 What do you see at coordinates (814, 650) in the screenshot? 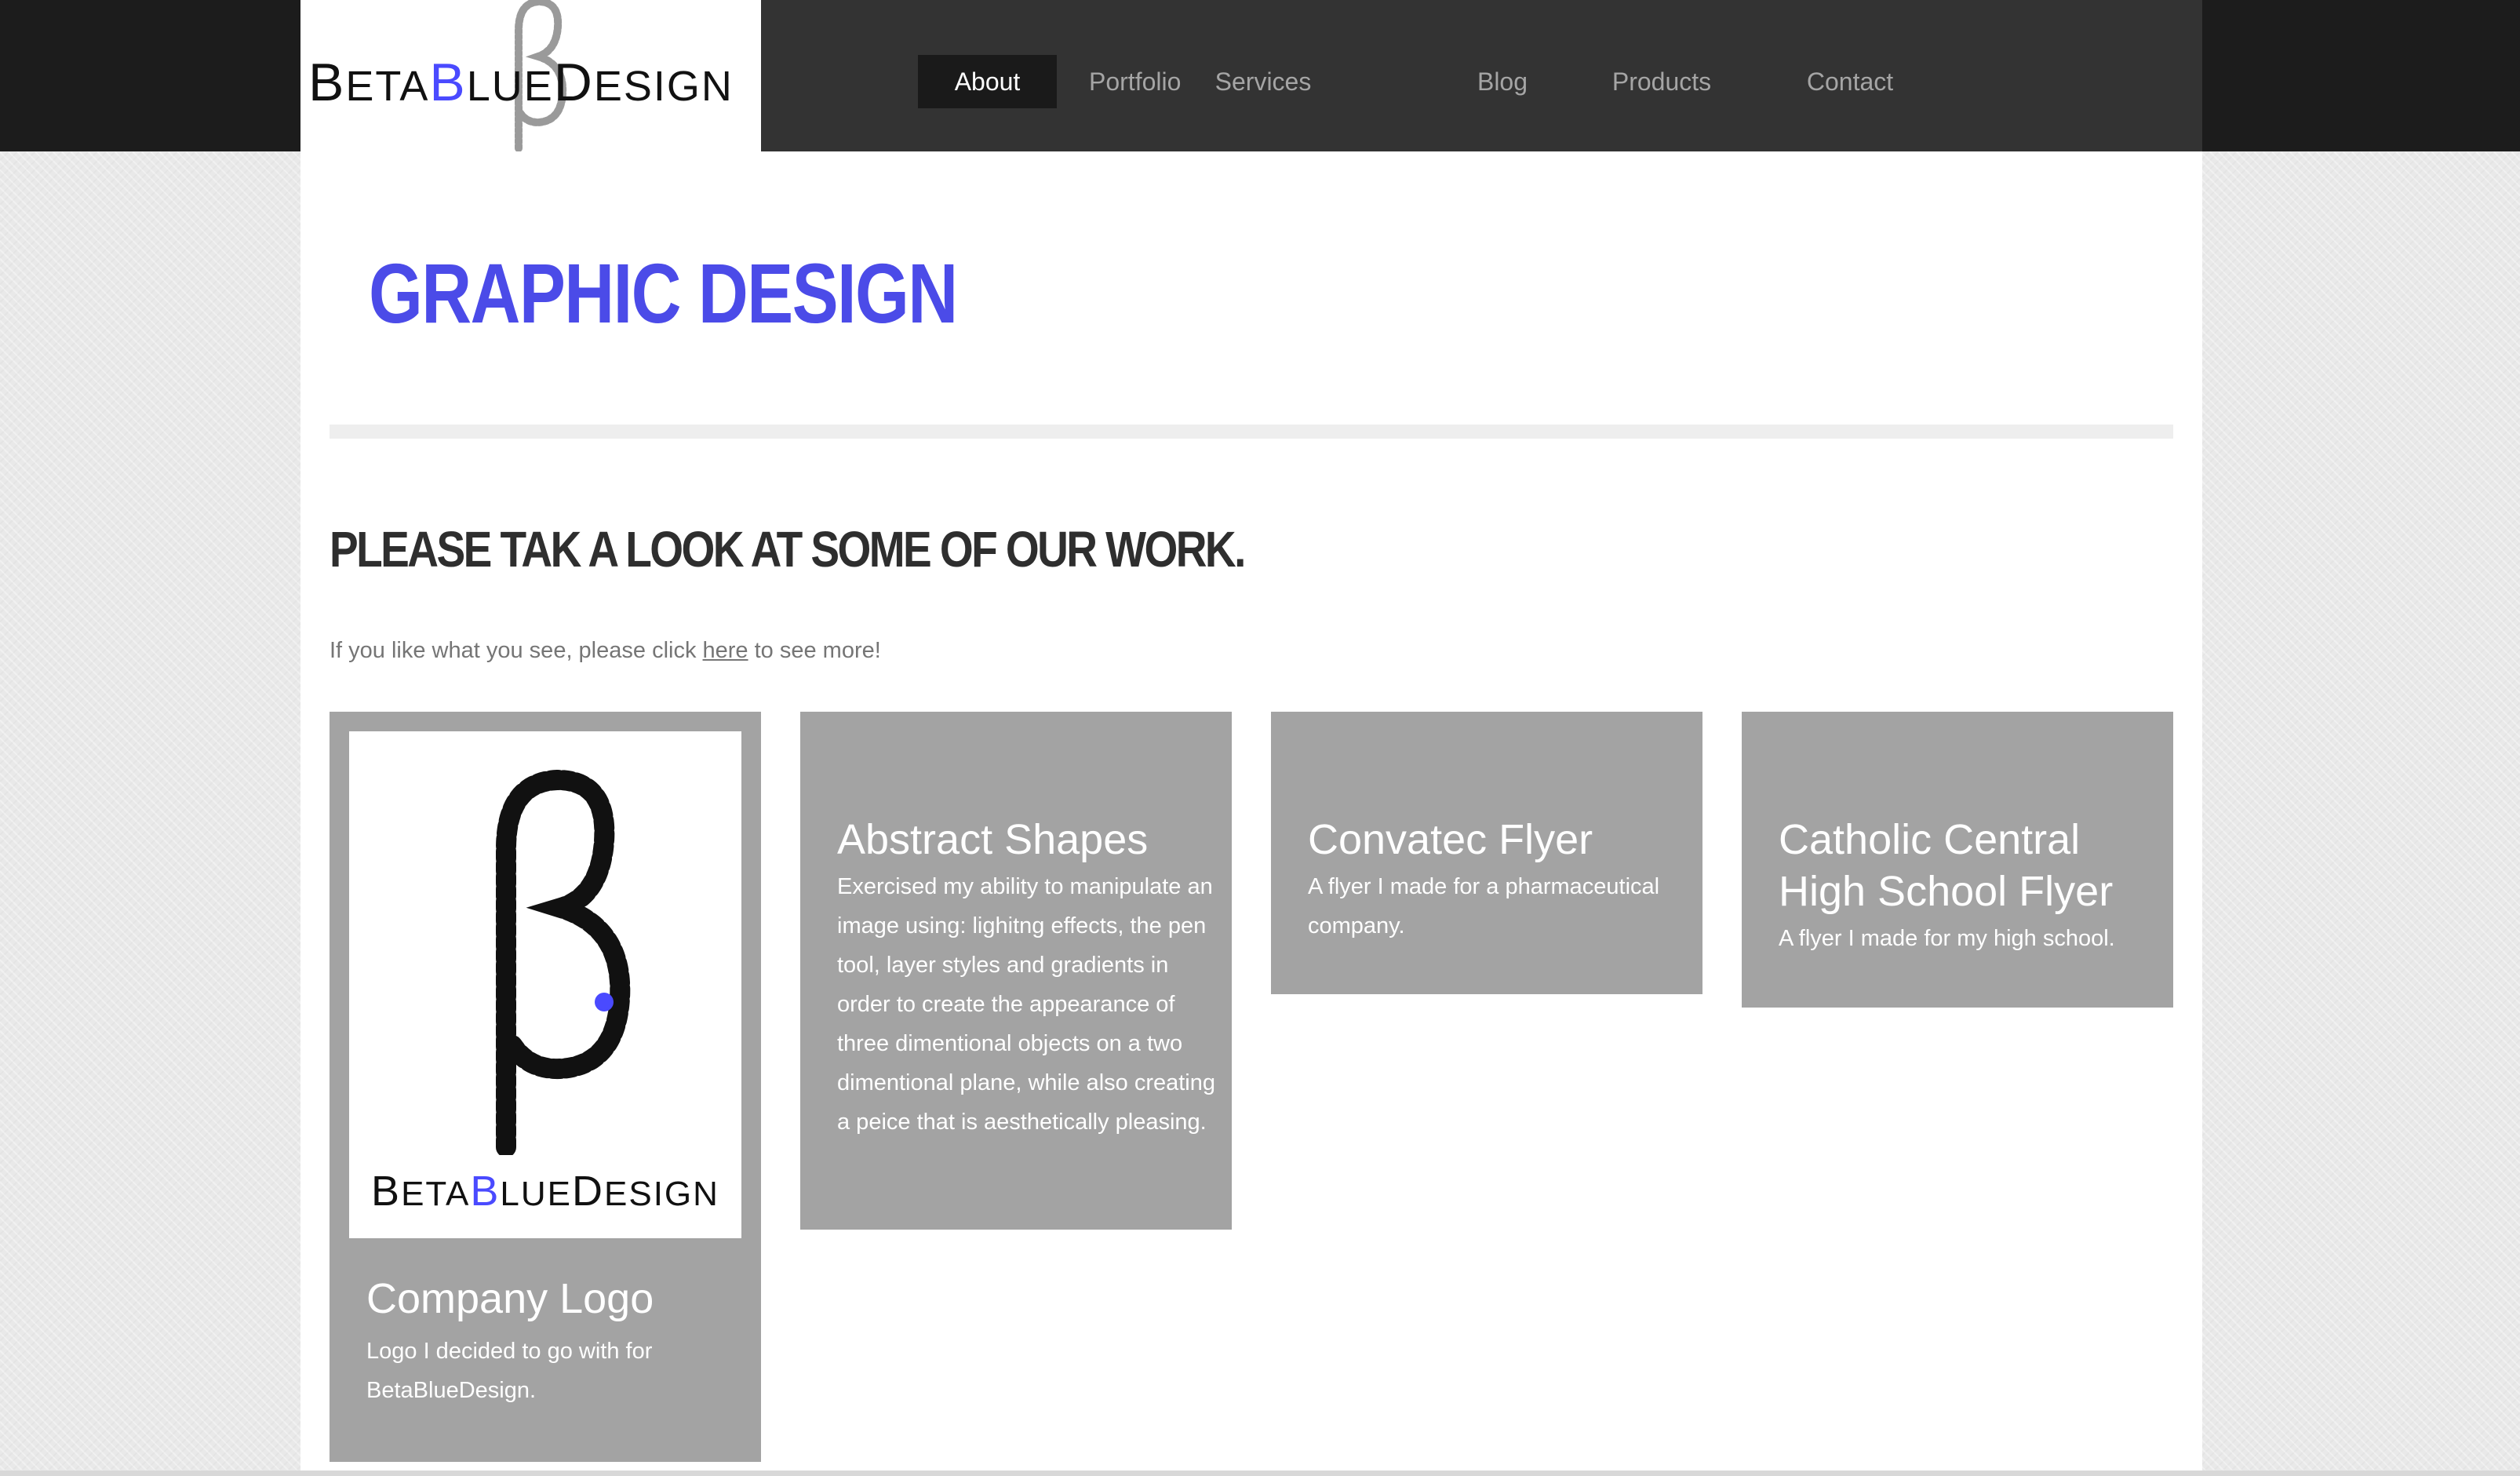
I see `intro-after: to see more!` at bounding box center [814, 650].